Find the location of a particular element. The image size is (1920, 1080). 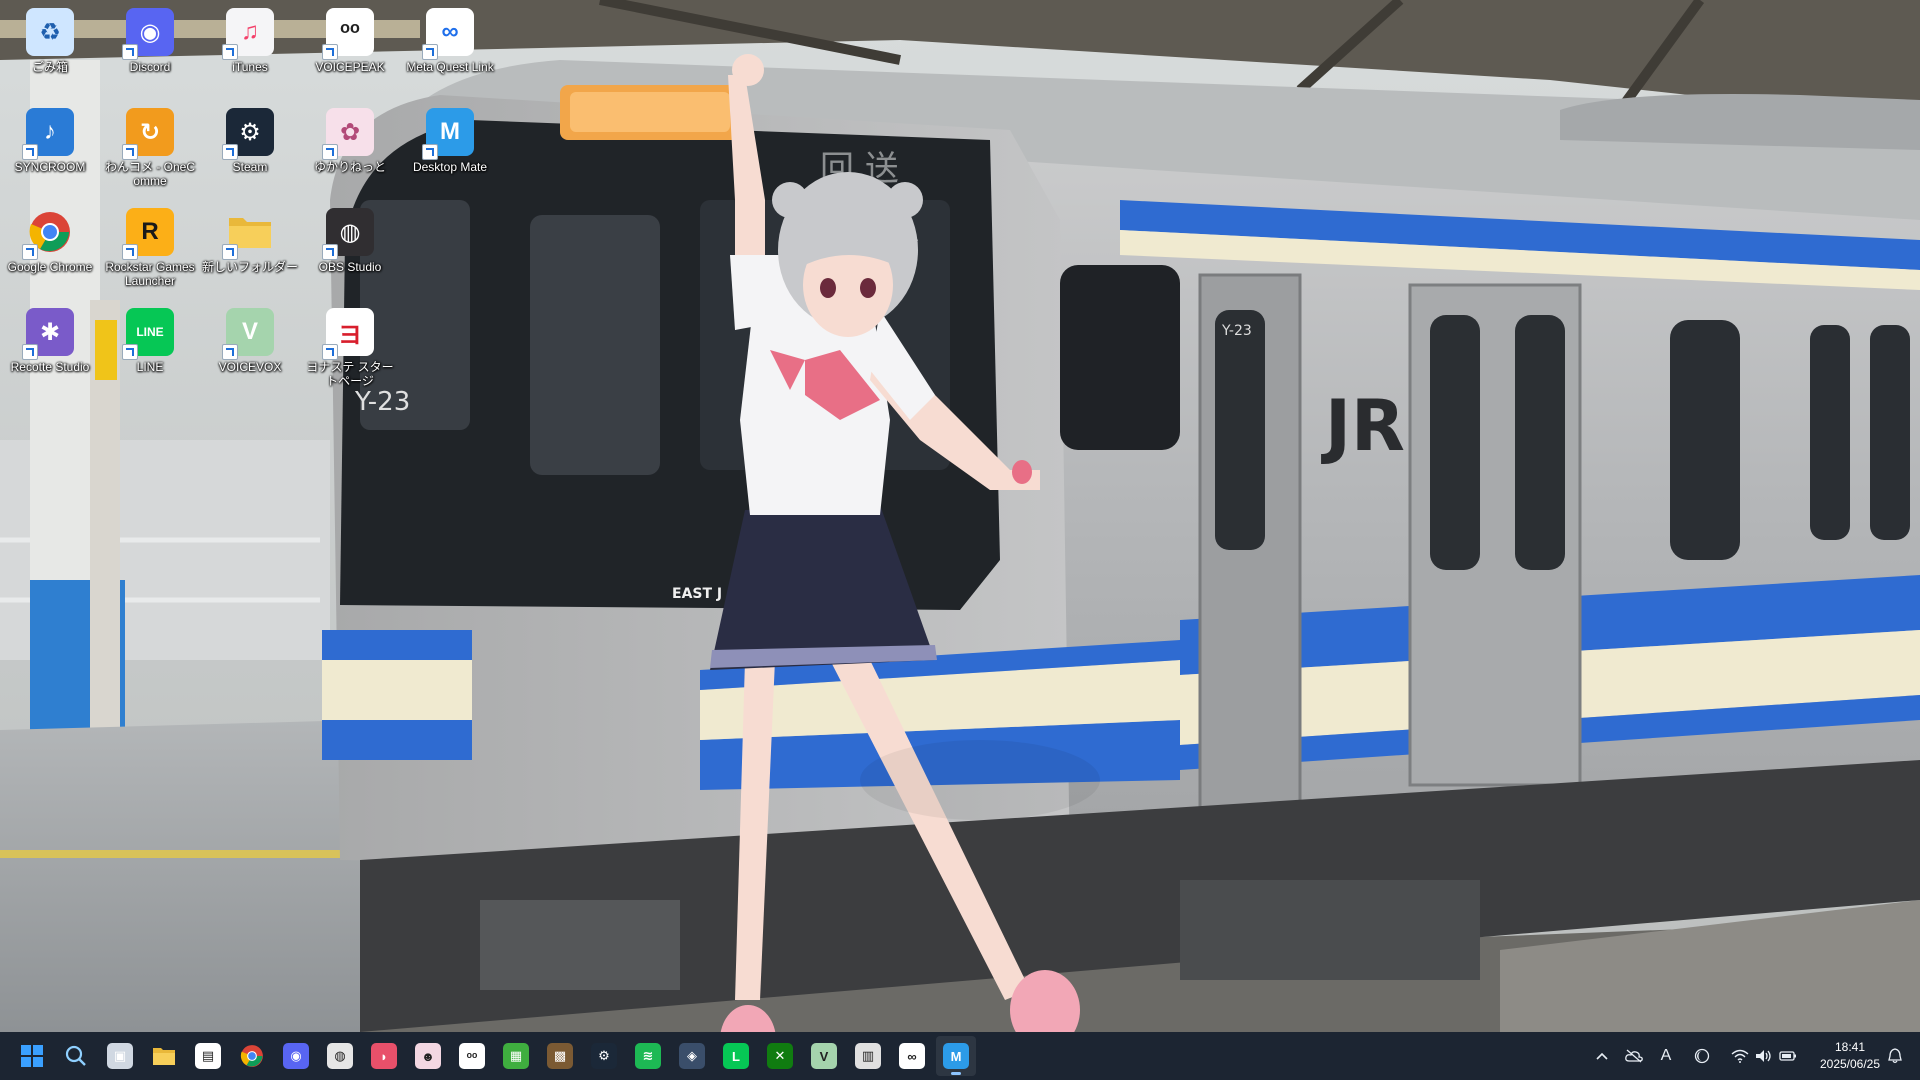

taskbar-minecraft: ▦ is located at coordinates (516, 1056).